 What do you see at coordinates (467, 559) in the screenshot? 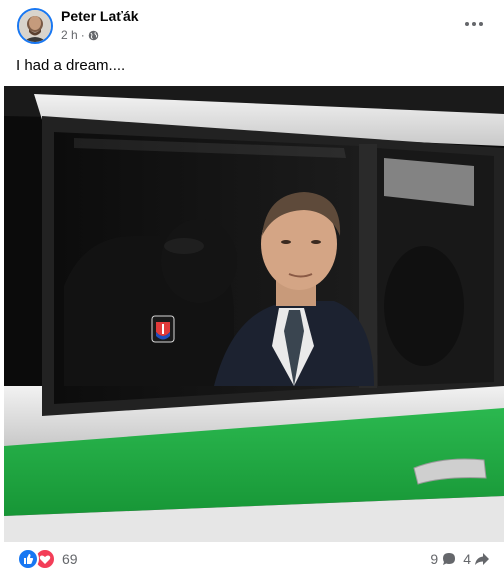
I see `shares-count-value: 4` at bounding box center [467, 559].